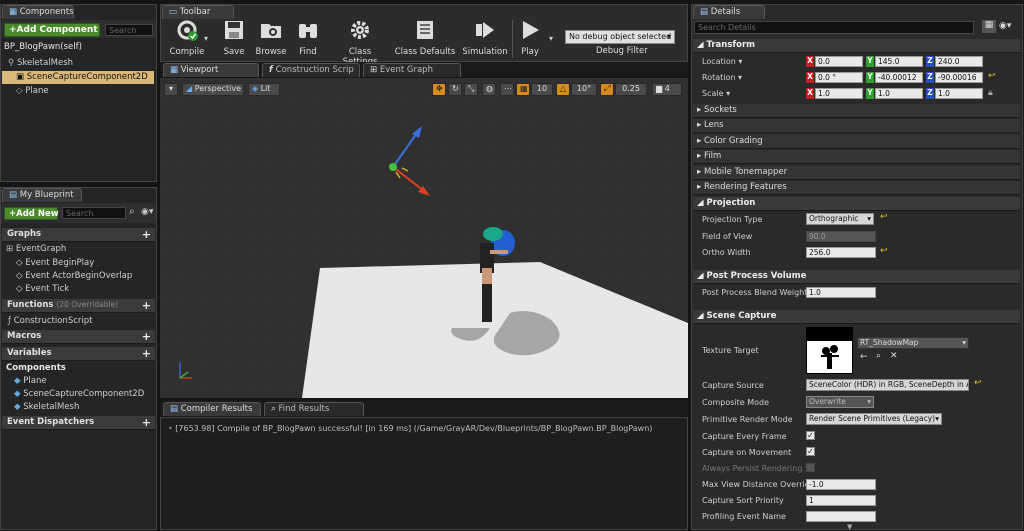 The height and width of the screenshot is (531, 1024). What do you see at coordinates (856, 277) in the screenshot?
I see `section-post-process-volume: ◢ Post Process Volume` at bounding box center [856, 277].